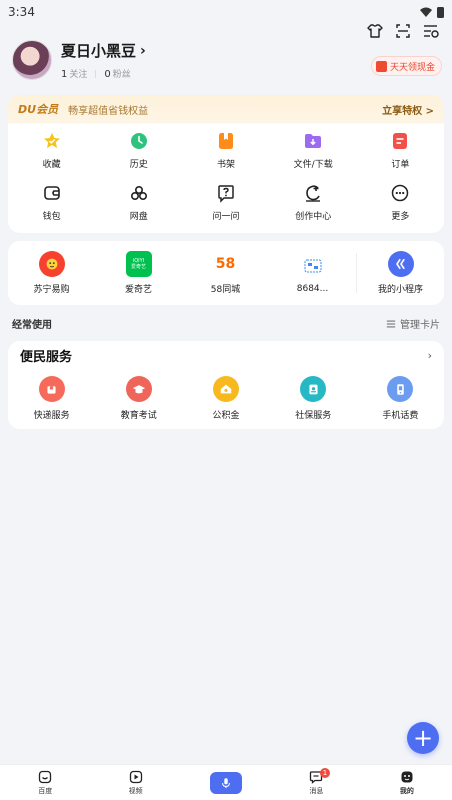 The height and width of the screenshot is (800, 452). Describe the element at coordinates (138, 395) in the screenshot. I see `service-education: 教育考试` at that location.